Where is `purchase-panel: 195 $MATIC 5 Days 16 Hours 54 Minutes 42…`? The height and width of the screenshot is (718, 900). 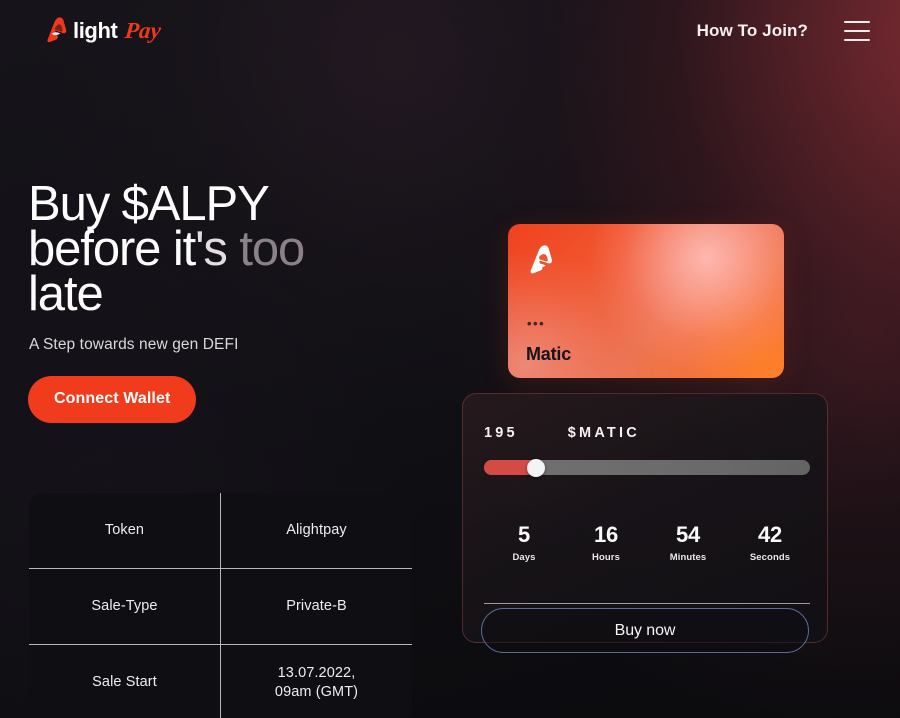 purchase-panel: 195 $MATIC 5 Days 16 Hours 54 Minutes 42… is located at coordinates (645, 518).